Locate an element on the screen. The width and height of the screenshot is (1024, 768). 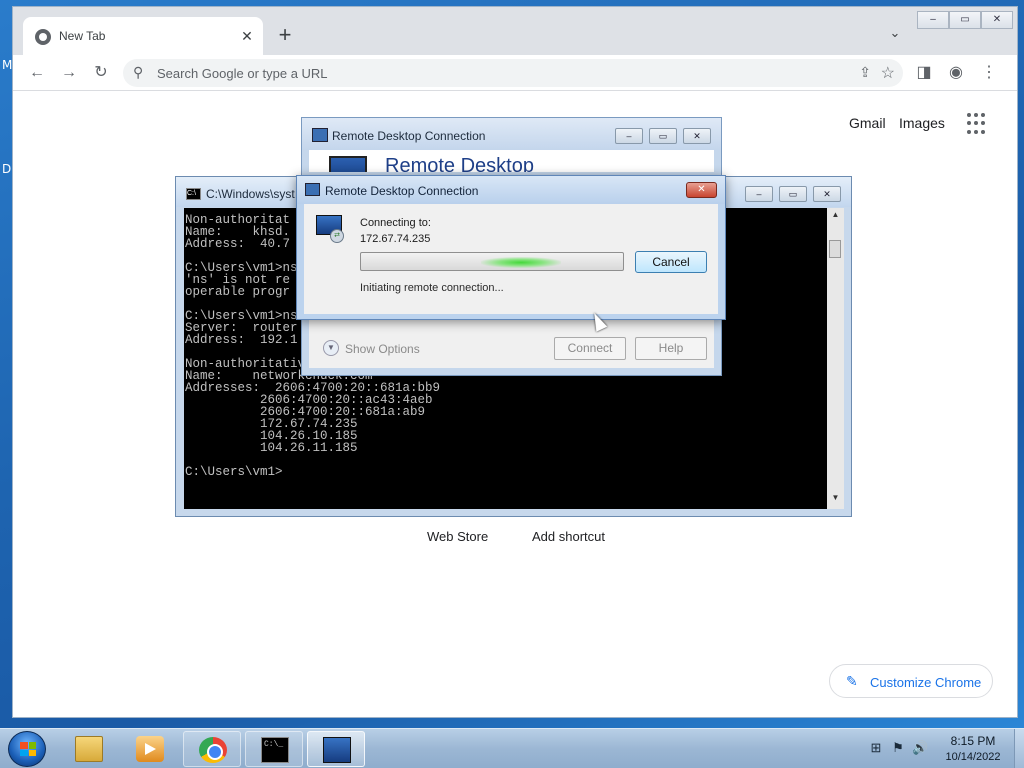
taskbar-app-explorer is located at coordinates (89, 749).